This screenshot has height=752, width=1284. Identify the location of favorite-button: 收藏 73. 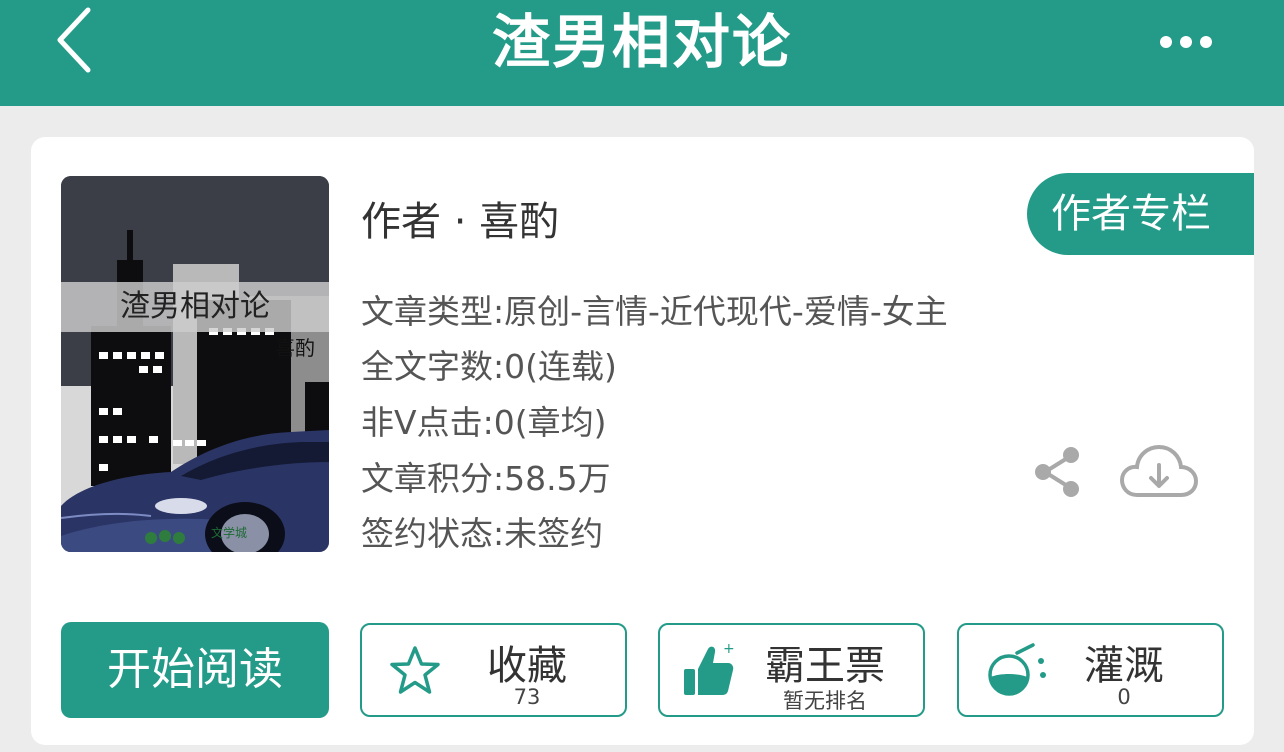
(493, 670).